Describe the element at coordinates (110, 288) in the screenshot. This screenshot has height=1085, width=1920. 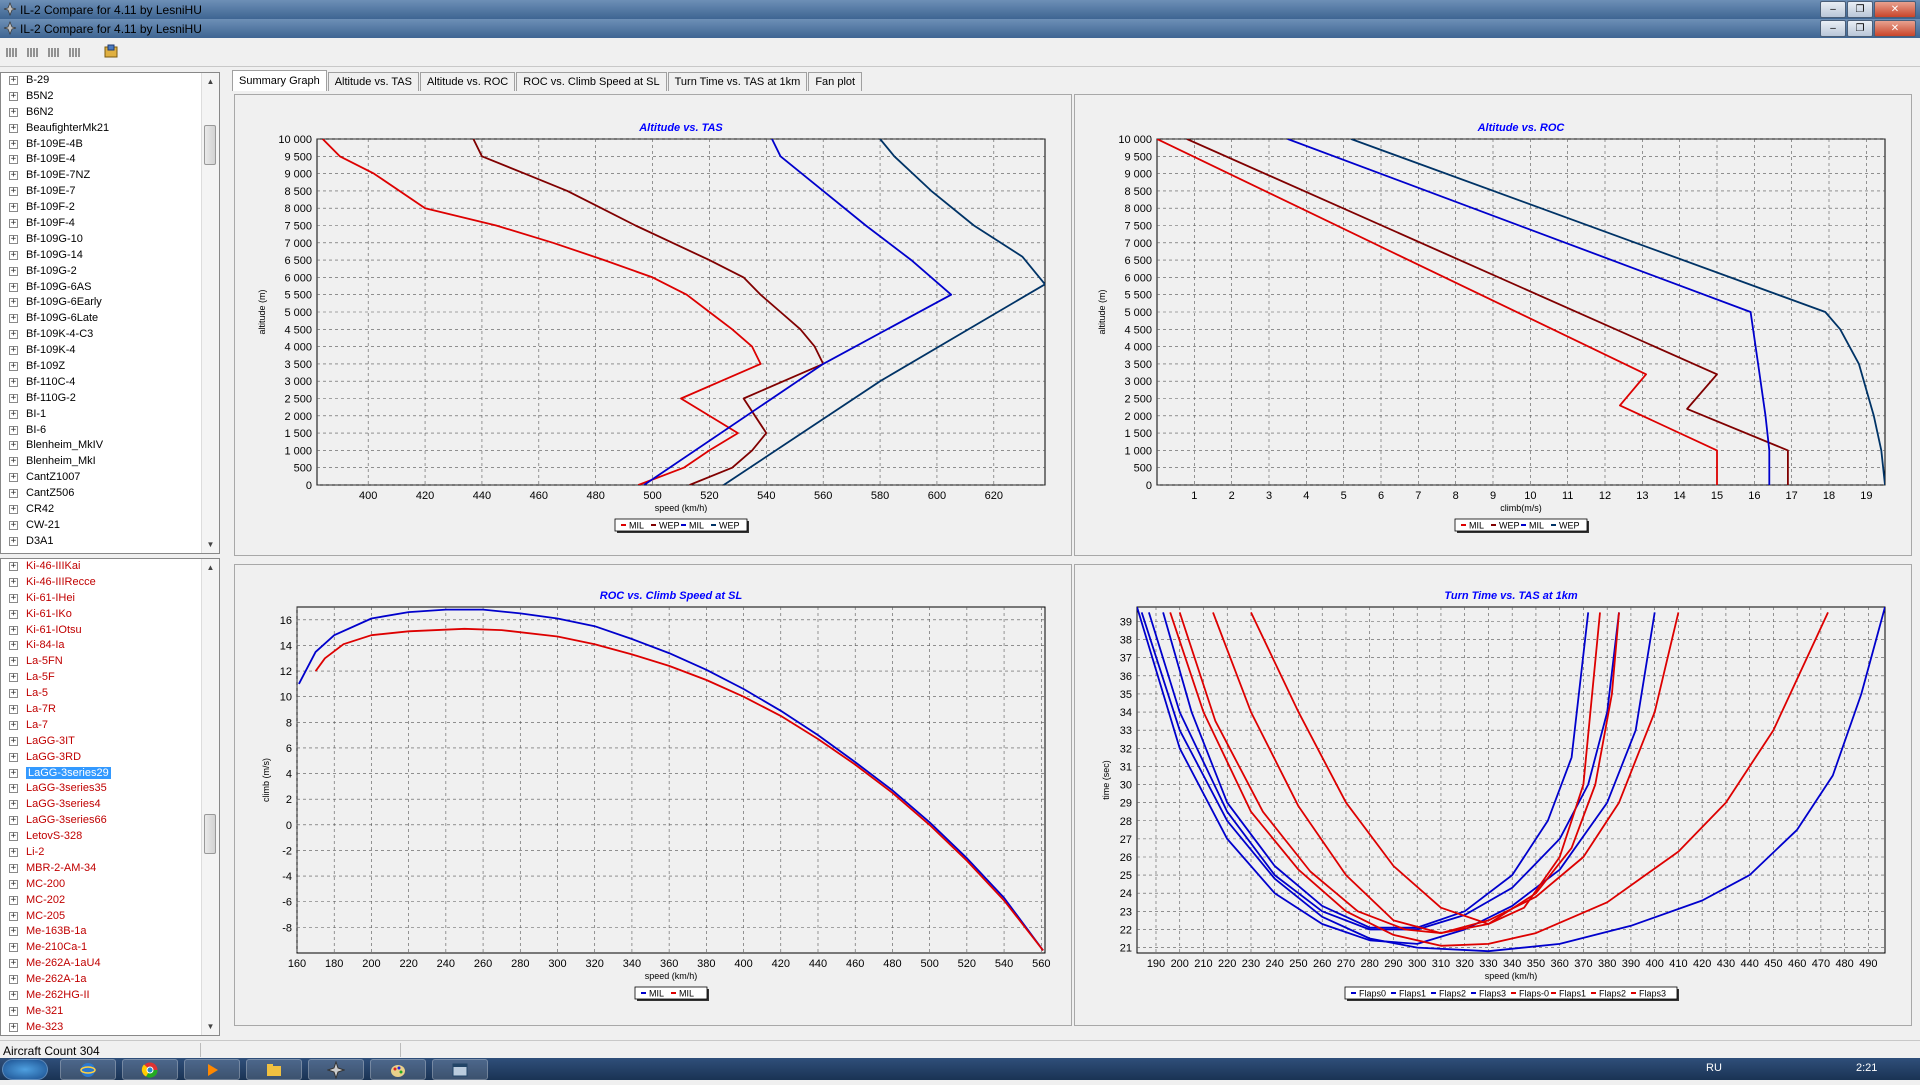
I see `list-item: + Bf-109G-6AS` at that location.